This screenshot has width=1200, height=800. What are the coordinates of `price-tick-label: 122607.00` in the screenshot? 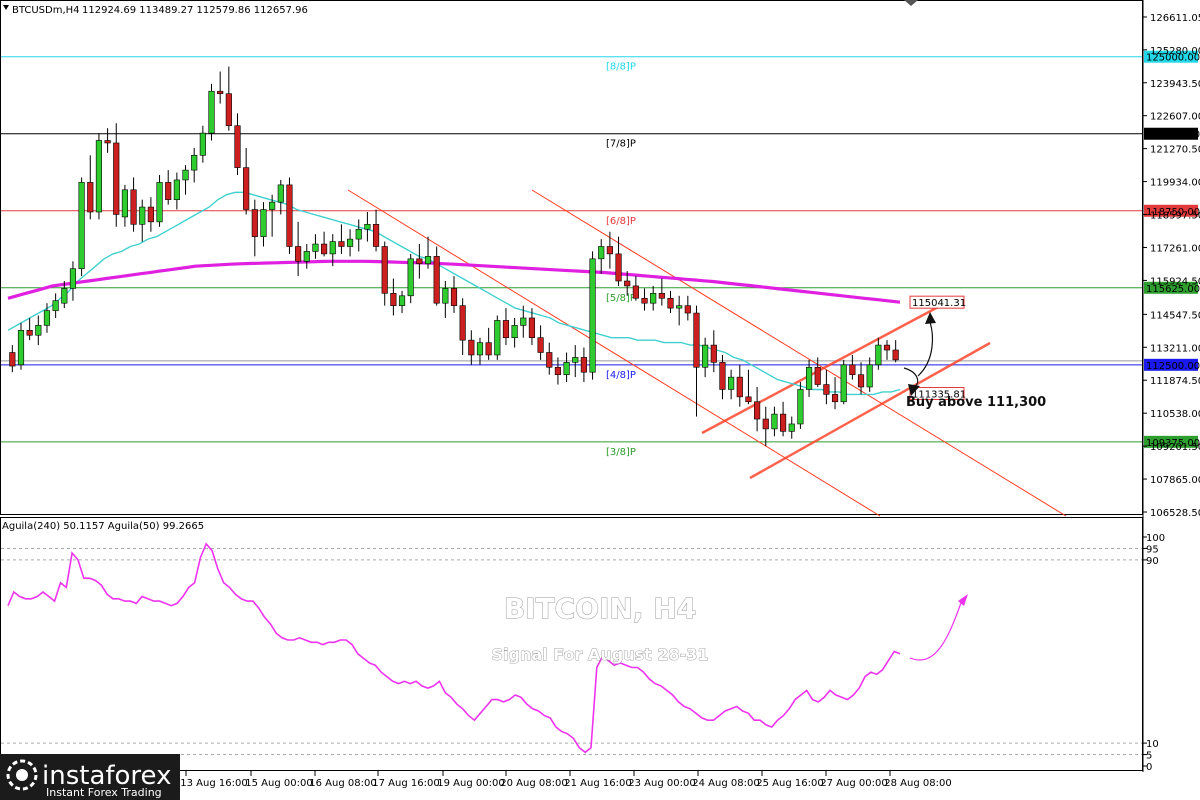 It's located at (1175, 117).